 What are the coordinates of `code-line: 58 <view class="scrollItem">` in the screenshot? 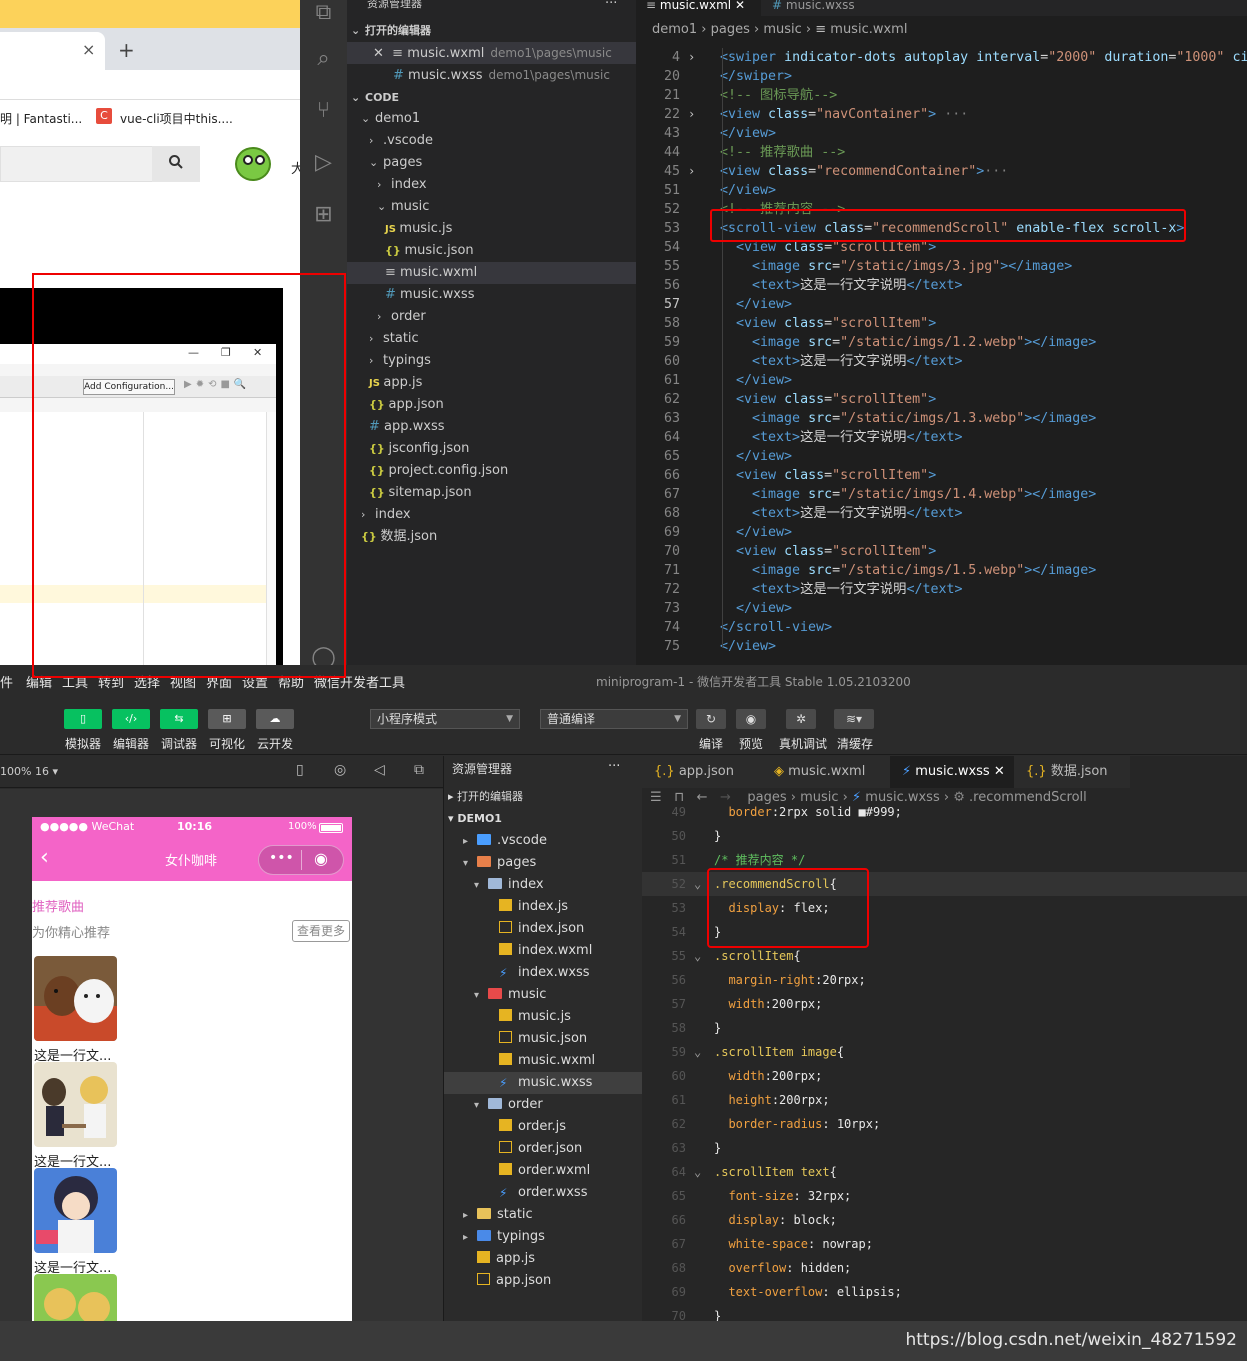 It's located at (941, 323).